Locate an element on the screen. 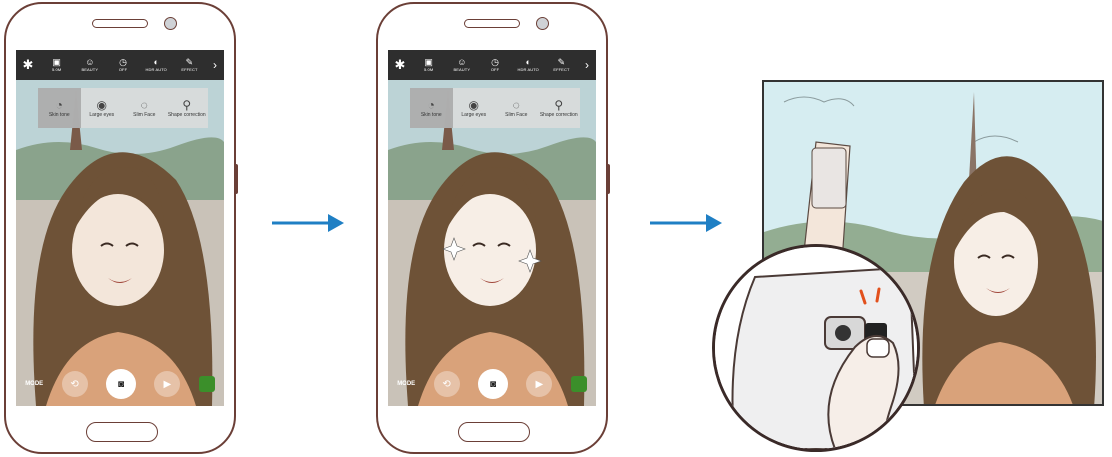  finger-on-sensor-illustration is located at coordinates (816, 348).